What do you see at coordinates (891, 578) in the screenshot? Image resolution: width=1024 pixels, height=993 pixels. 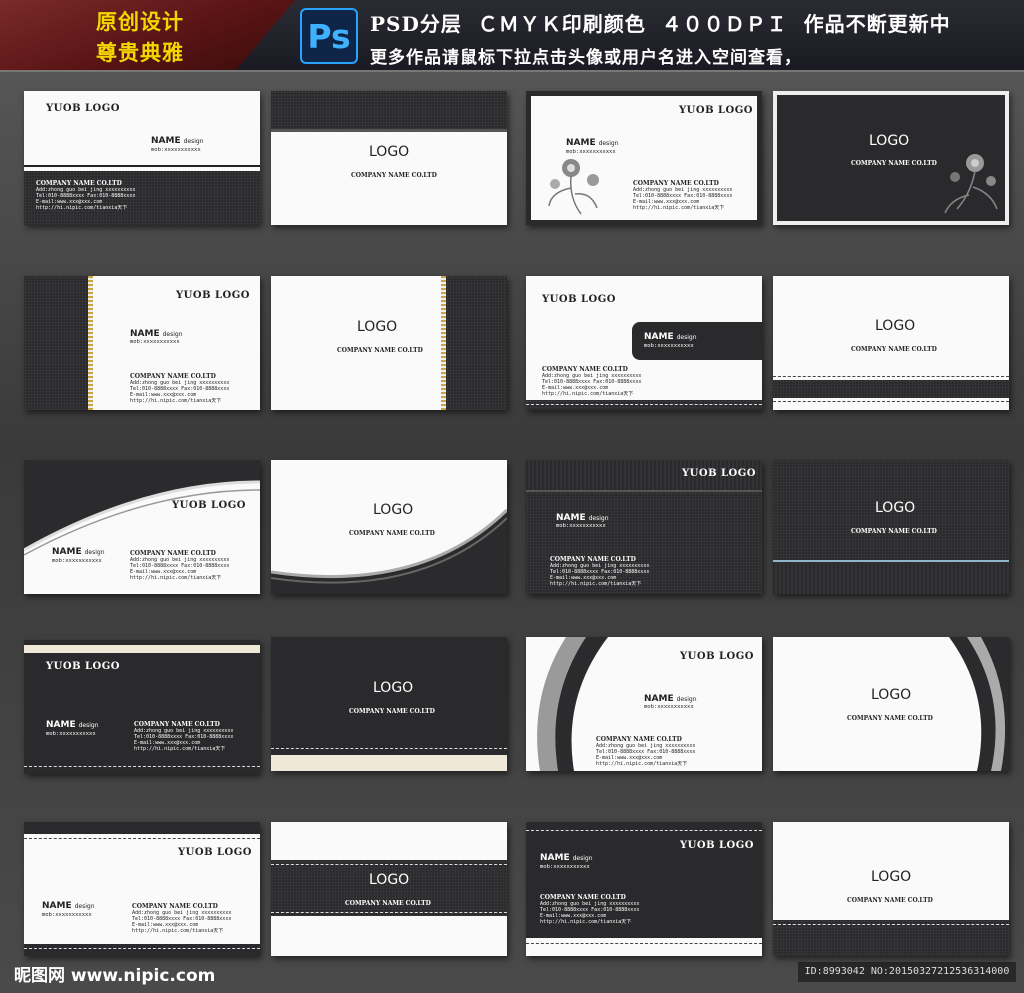 I see `striped-band` at bounding box center [891, 578].